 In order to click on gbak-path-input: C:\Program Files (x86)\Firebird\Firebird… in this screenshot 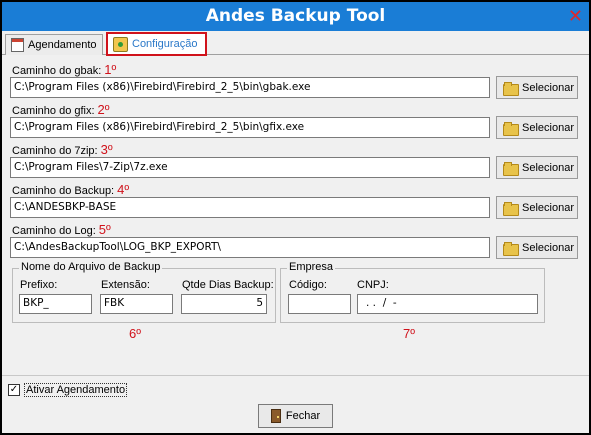, I will do `click(250, 87)`.